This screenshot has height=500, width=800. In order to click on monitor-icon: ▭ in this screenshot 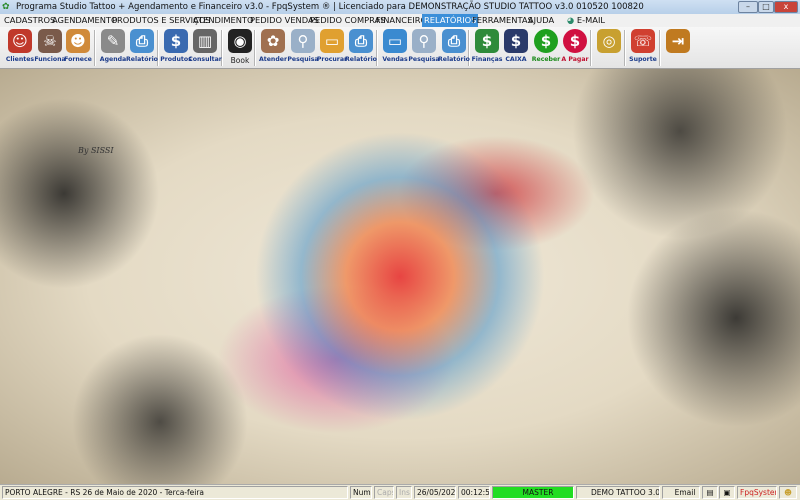, I will do `click(395, 41)`.